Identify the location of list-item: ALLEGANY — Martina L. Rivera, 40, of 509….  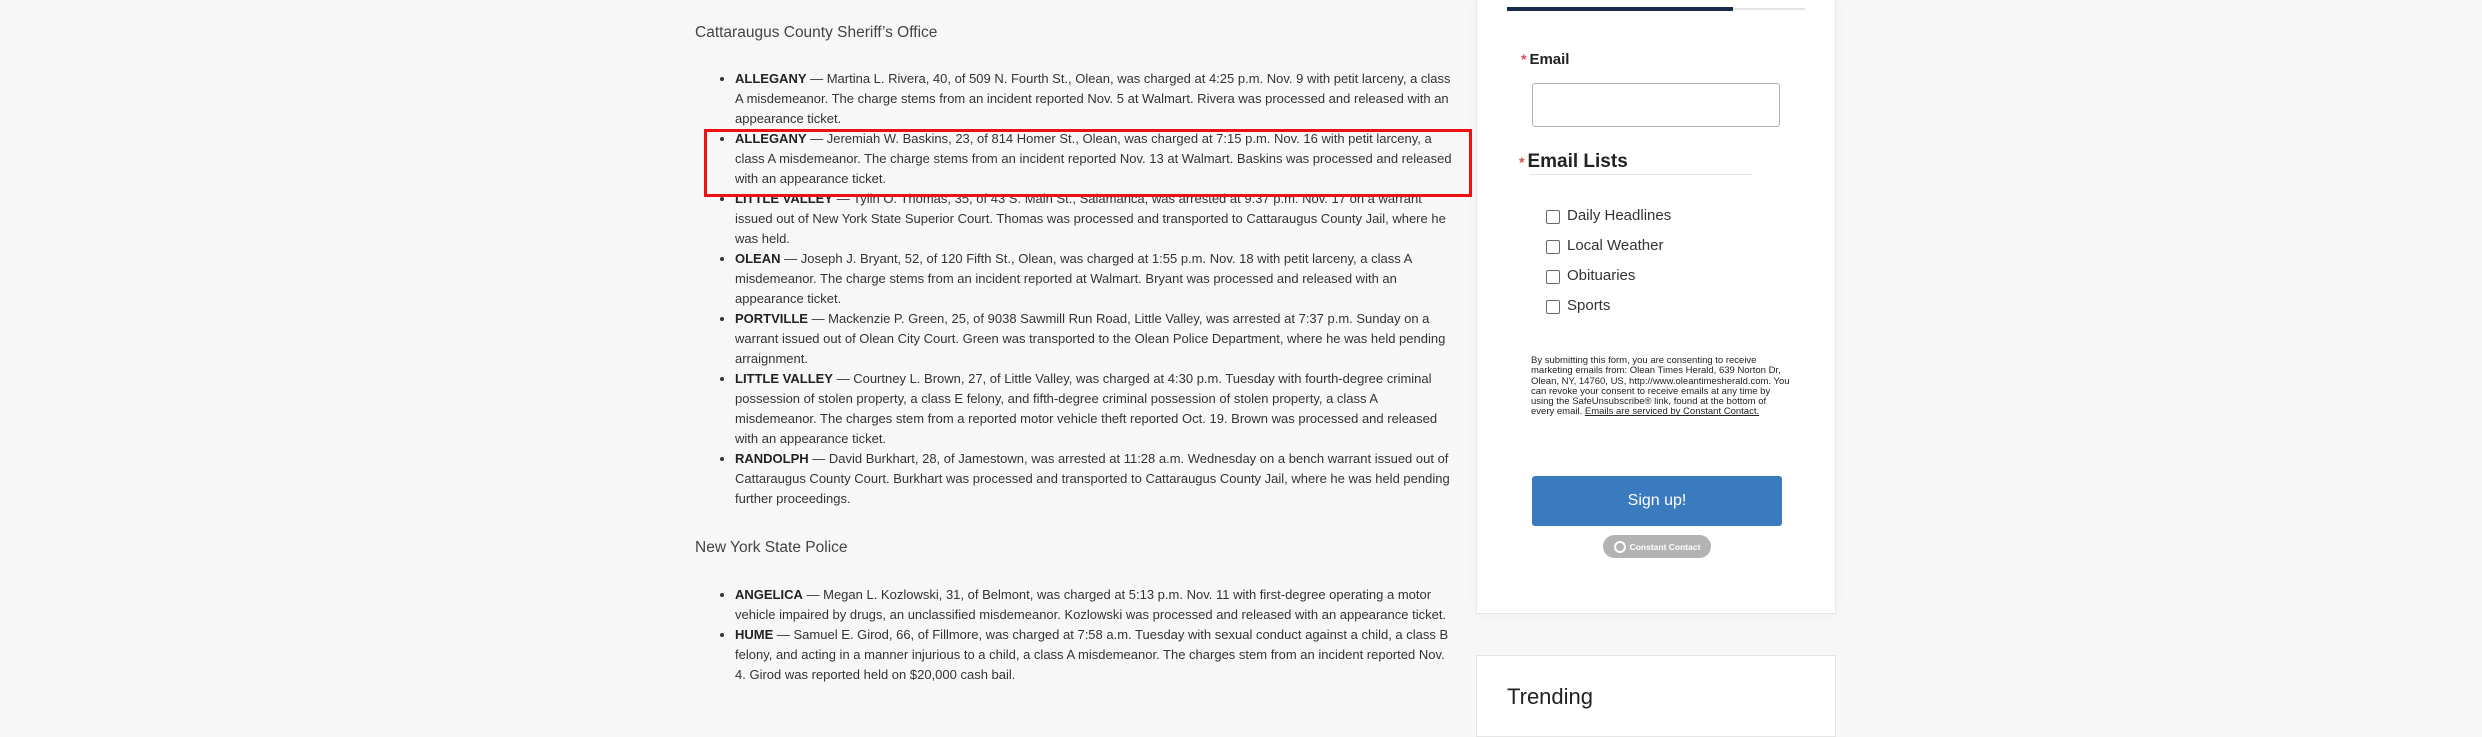
(1095, 99).